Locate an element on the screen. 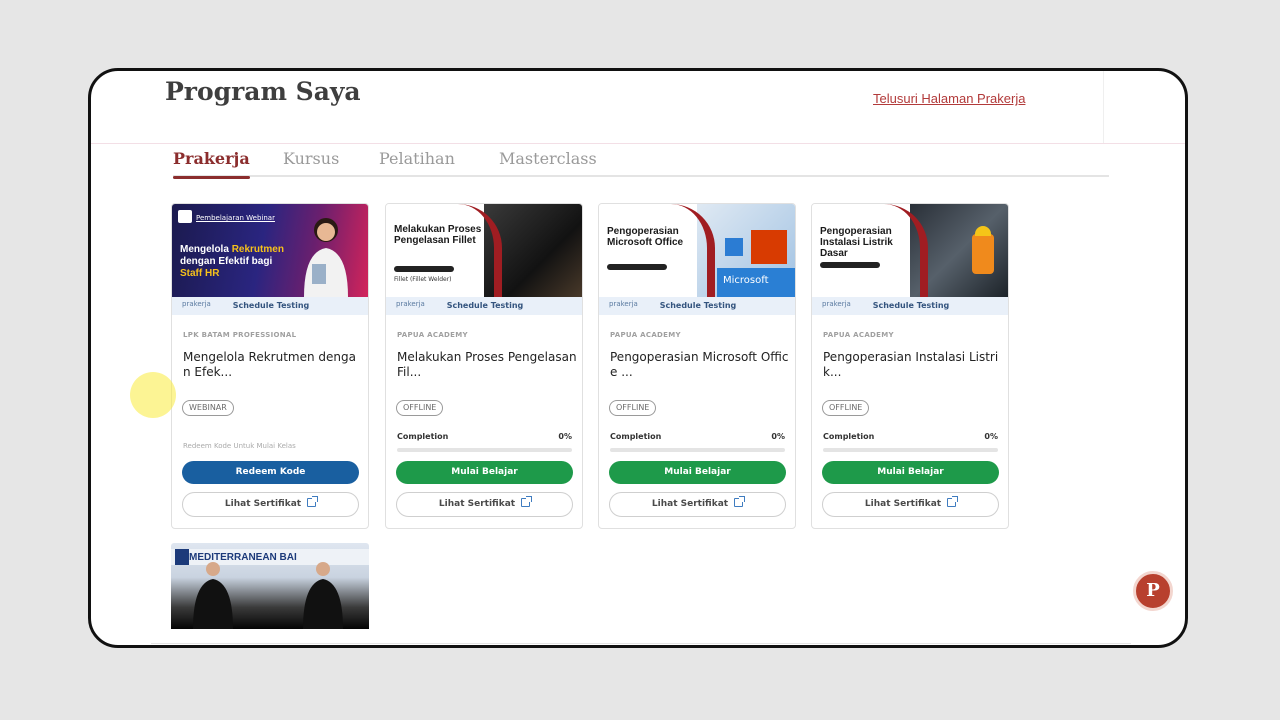  program-tabs: Prakerja Kursus Pelatihan Masterclass is located at coordinates (641, 160).